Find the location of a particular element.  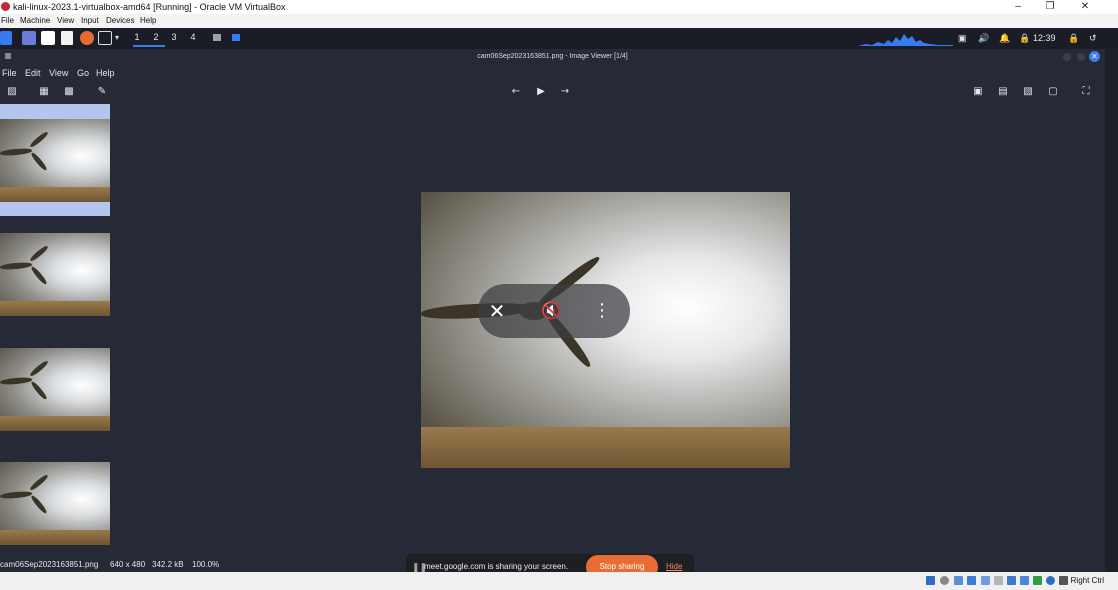

optical-drive-icon is located at coordinates (944, 580).